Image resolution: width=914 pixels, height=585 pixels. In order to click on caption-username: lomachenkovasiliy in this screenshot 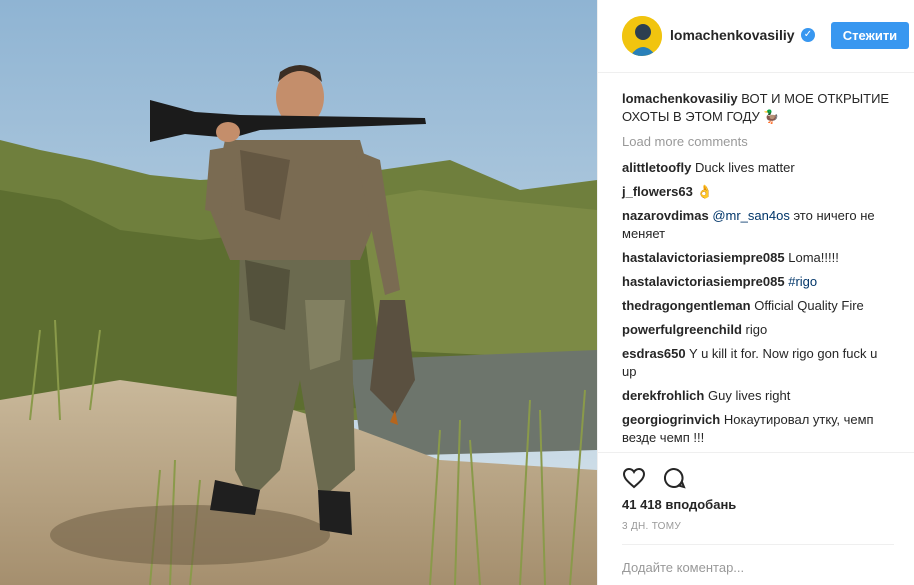, I will do `click(680, 98)`.